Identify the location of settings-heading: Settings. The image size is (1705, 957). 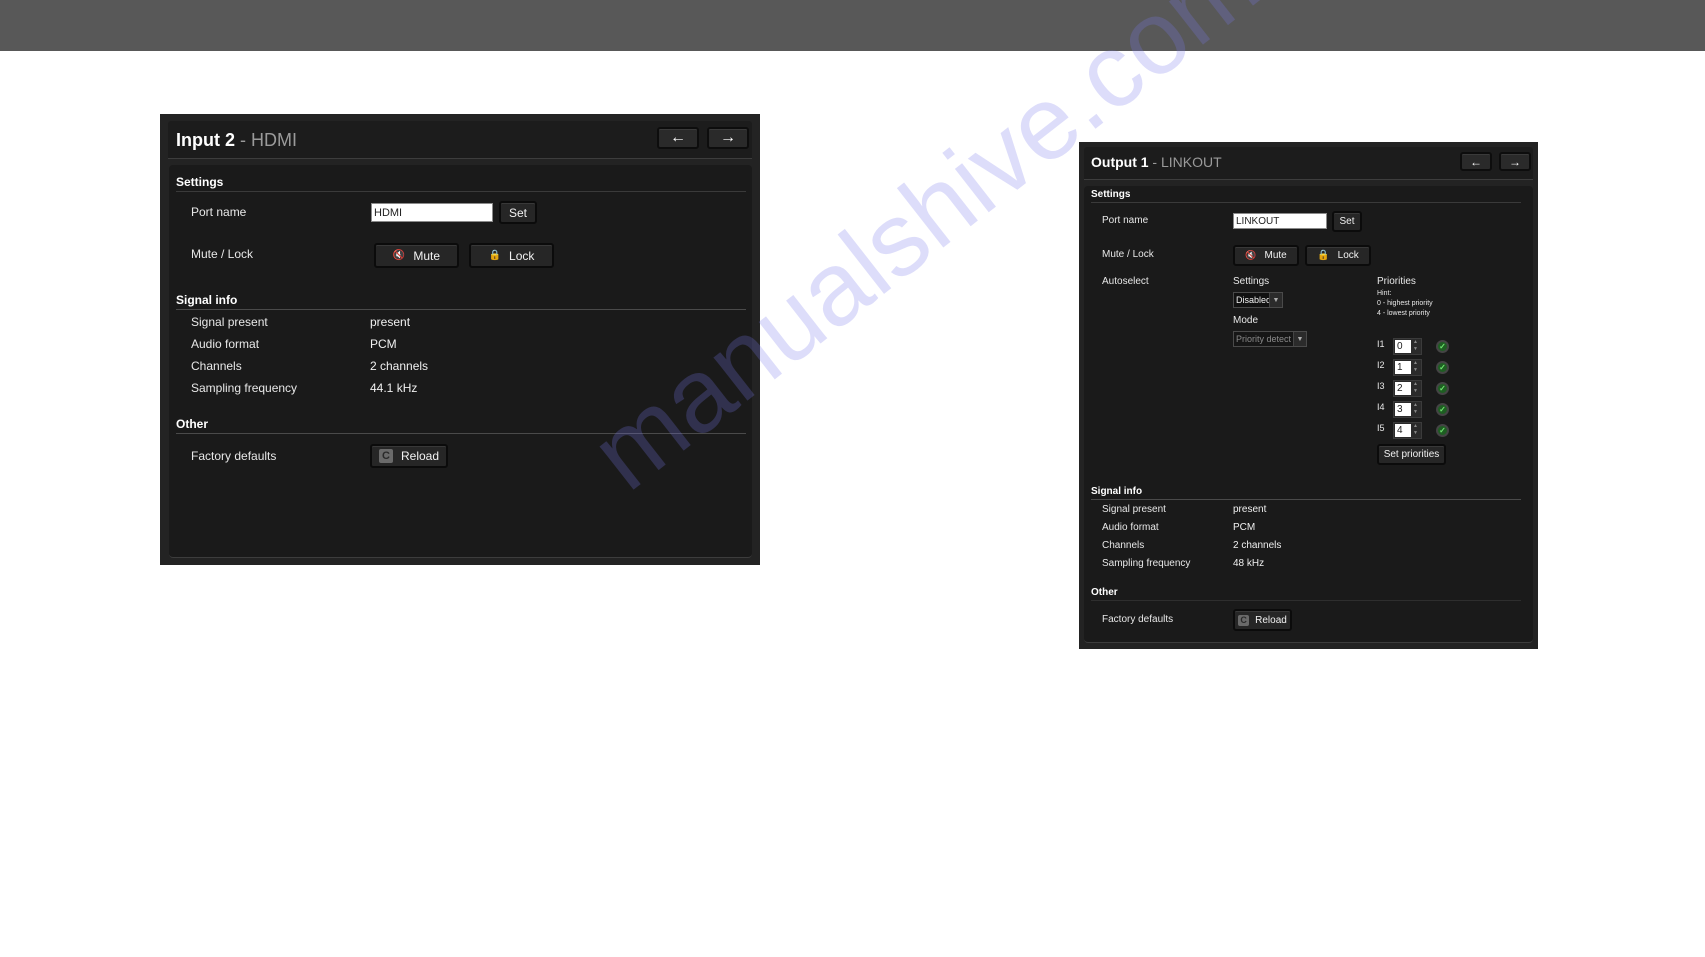
(200, 182).